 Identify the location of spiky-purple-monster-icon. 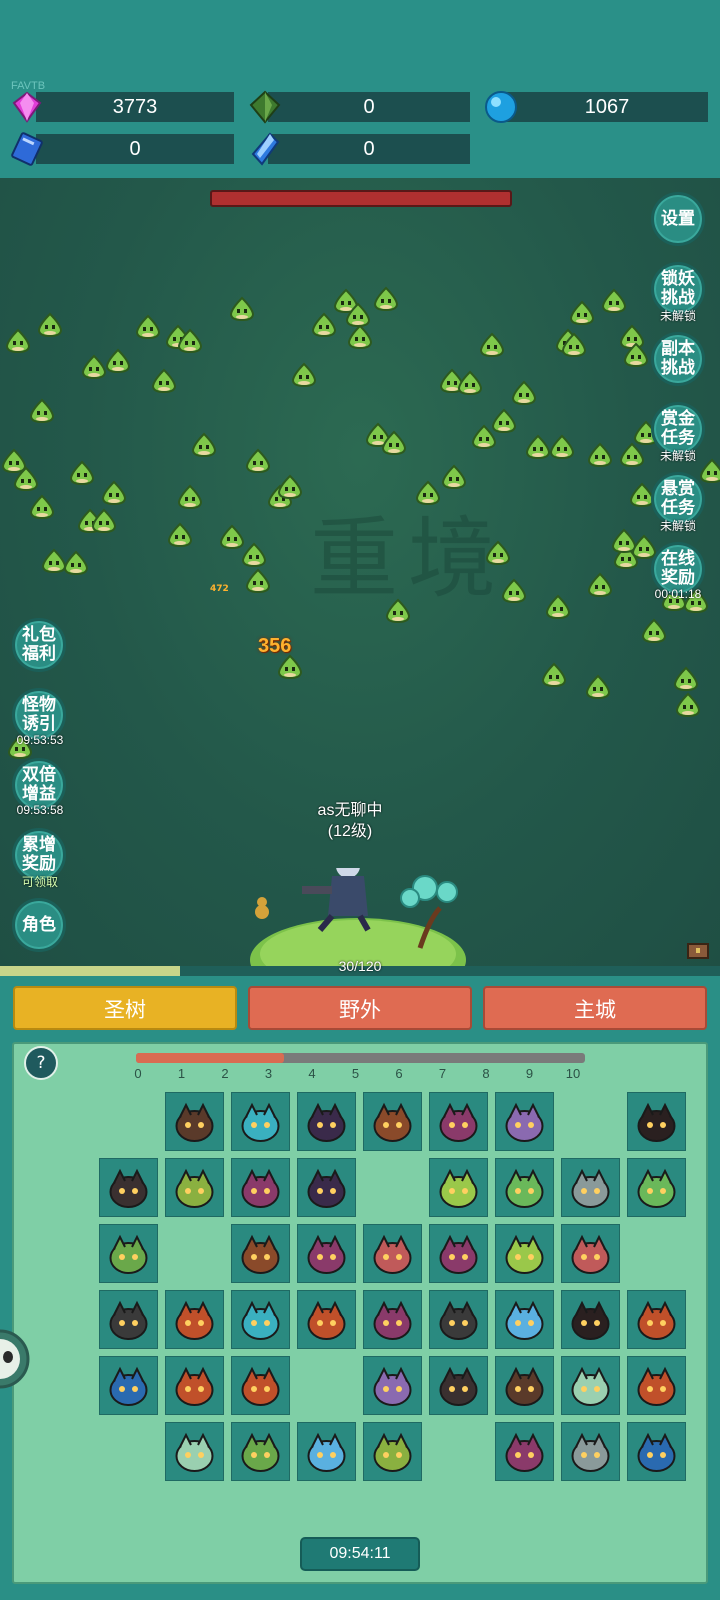
(458, 1122).